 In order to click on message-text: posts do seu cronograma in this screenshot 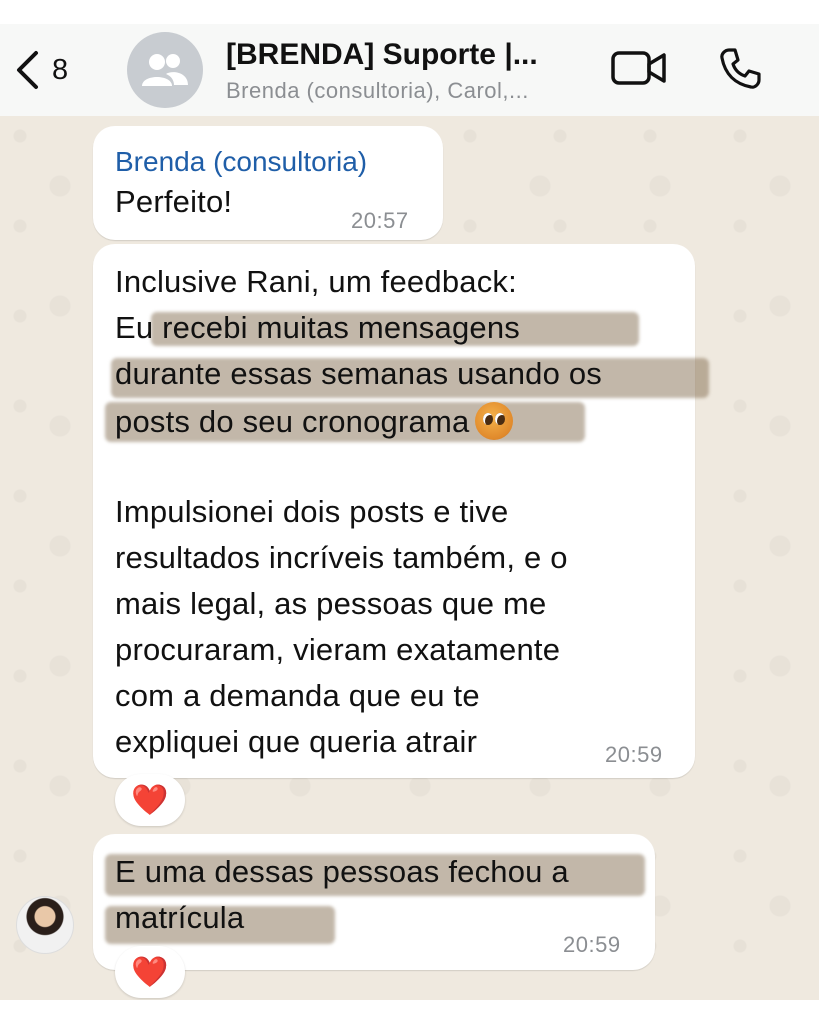, I will do `click(292, 421)`.